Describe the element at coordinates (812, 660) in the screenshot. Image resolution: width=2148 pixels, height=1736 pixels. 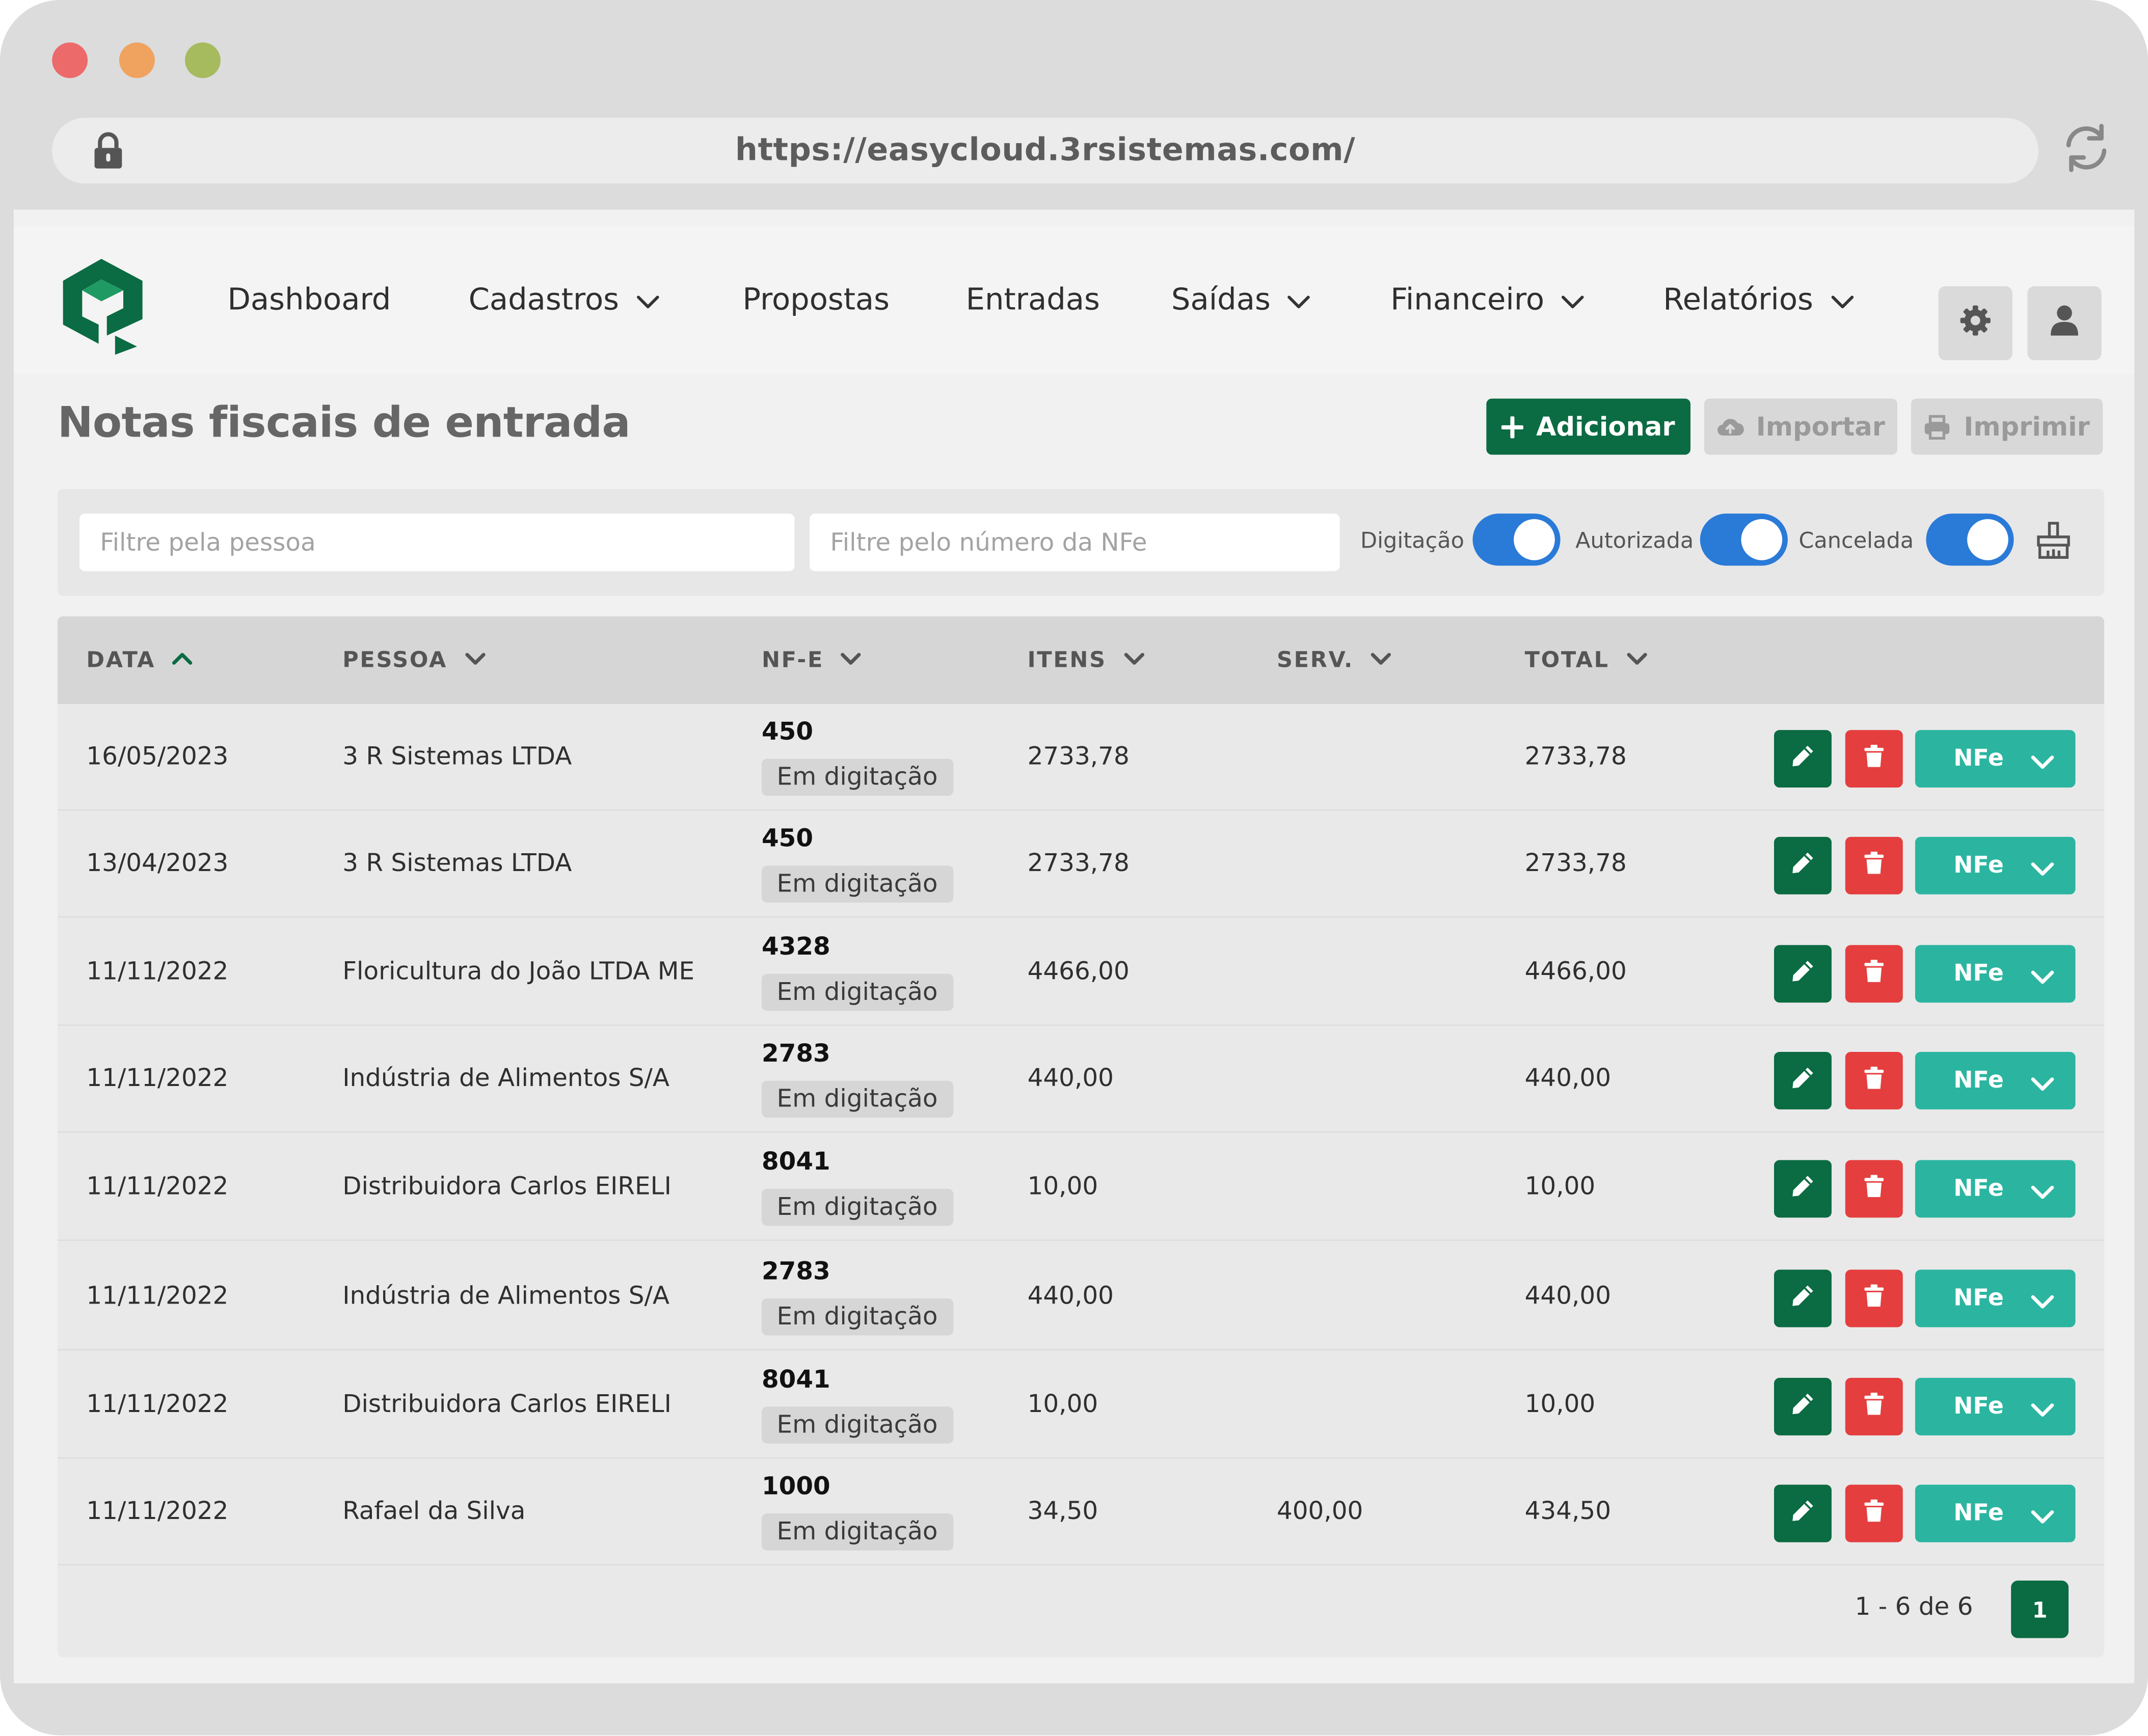
I see `column-header-nfe: NF-E` at that location.